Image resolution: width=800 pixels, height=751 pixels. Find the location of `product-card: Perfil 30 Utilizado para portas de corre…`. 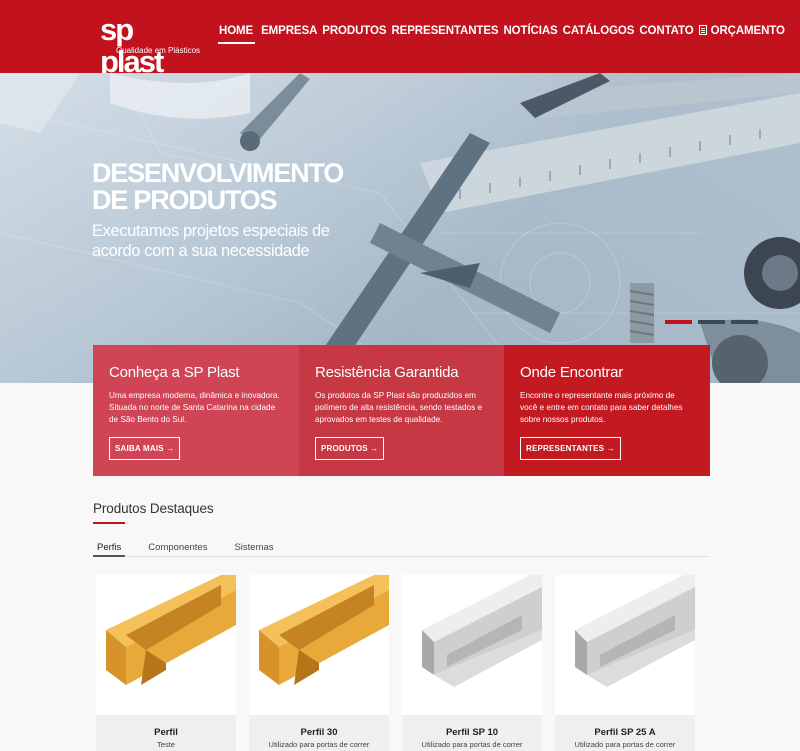

product-card: Perfil 30 Utilizado para portas de corre… is located at coordinates (319, 663).